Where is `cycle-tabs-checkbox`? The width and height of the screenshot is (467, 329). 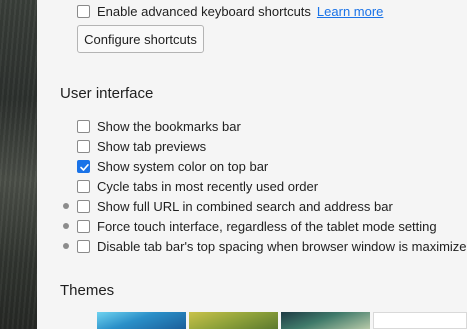
cycle-tabs-checkbox is located at coordinates (83, 186).